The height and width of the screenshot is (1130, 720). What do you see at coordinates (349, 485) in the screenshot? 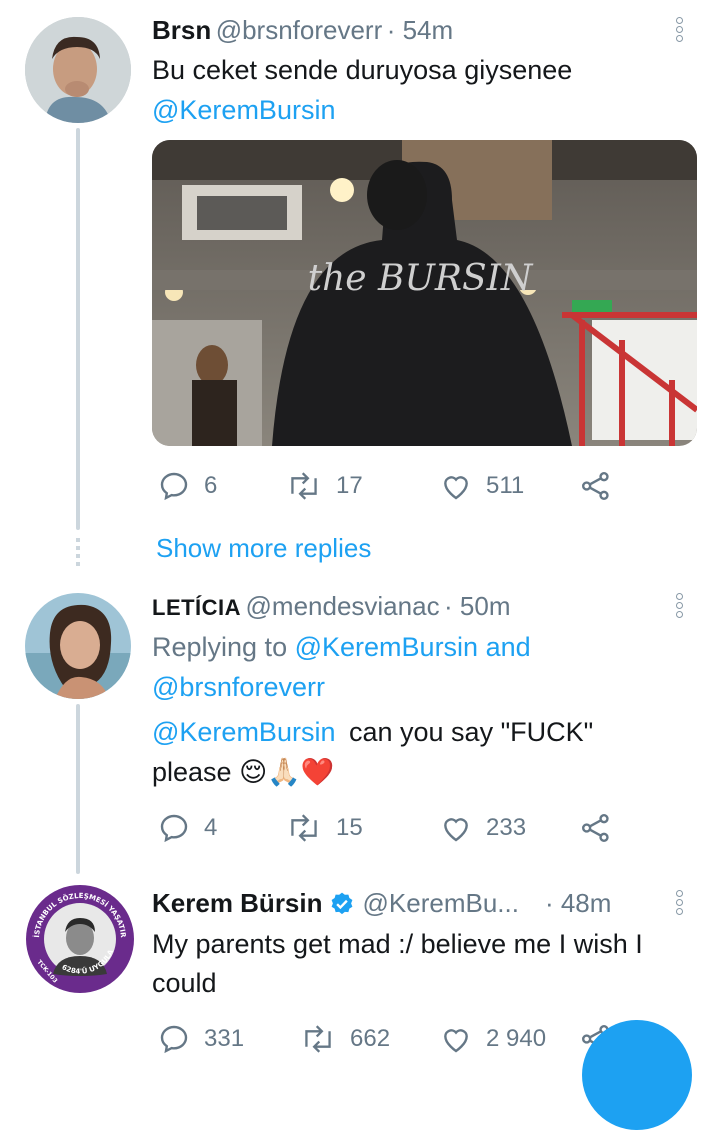
I see `retweet-count: 17` at bounding box center [349, 485].